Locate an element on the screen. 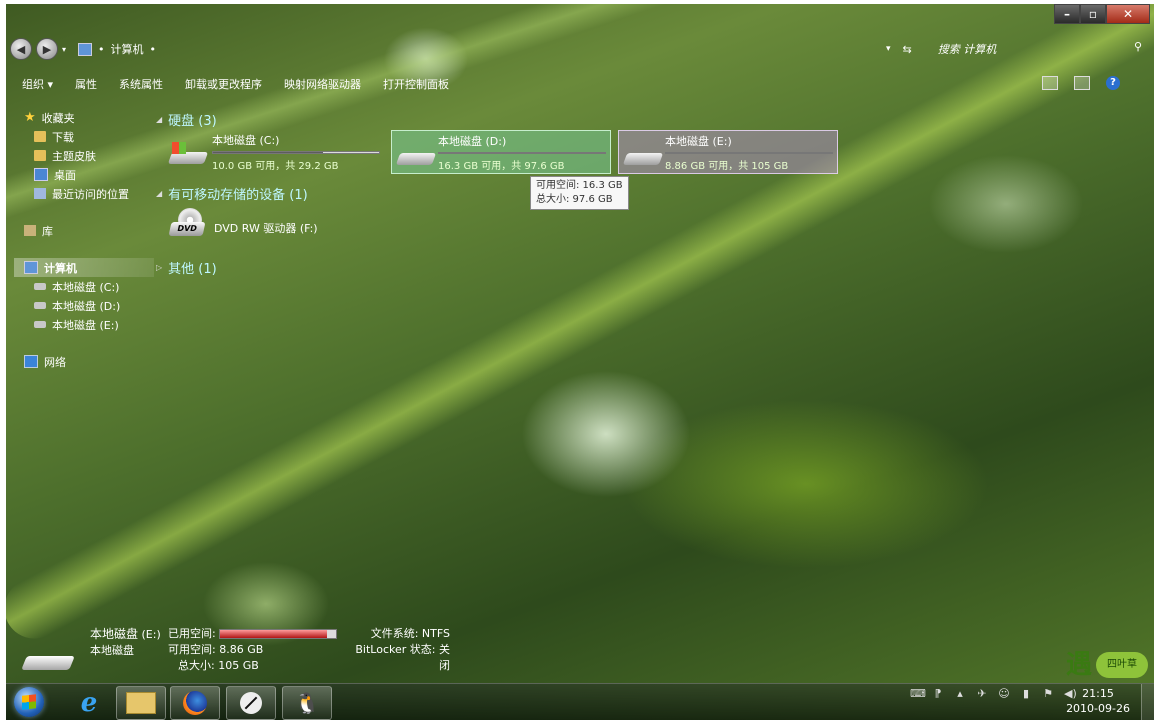  search-box: ▾ ⇆ 搜索 计算机 ⚲ is located at coordinates (1014, 49).